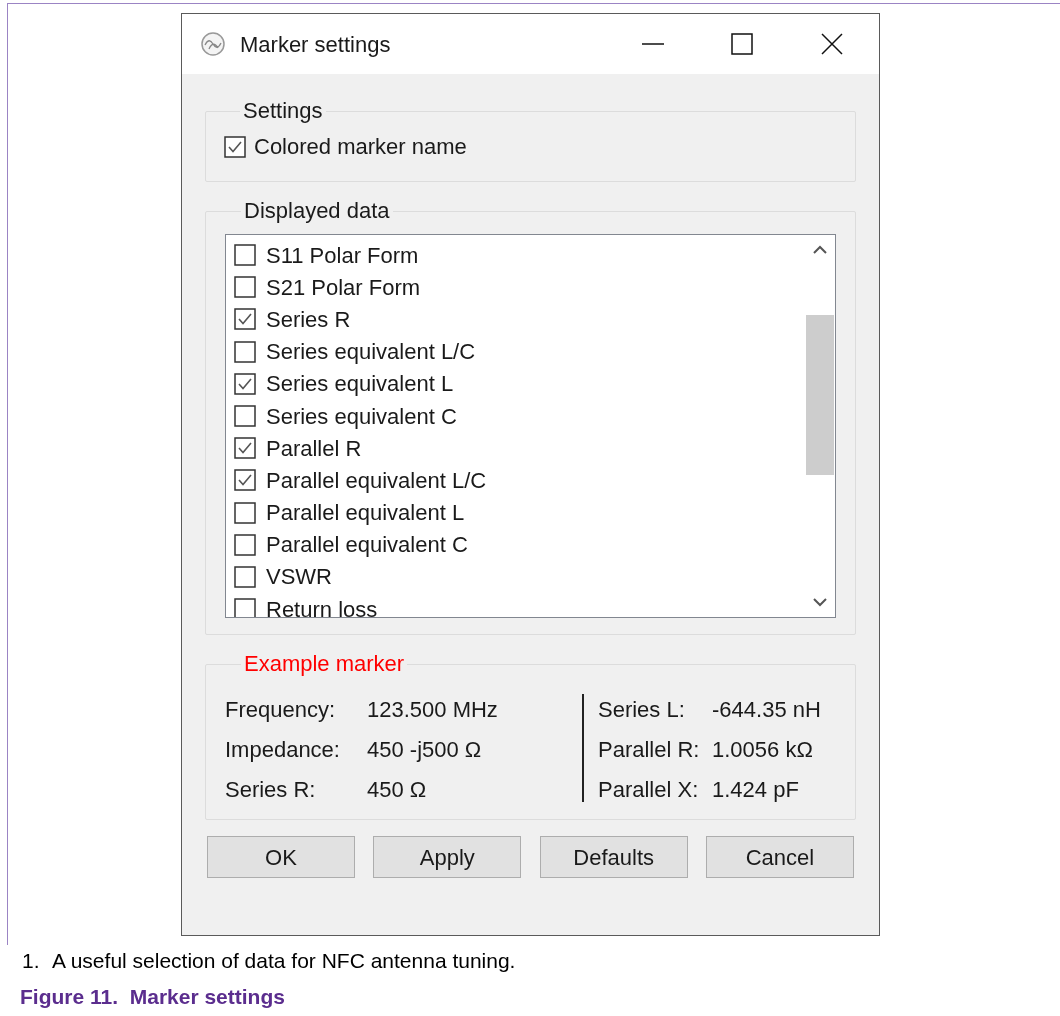 The width and height of the screenshot is (1060, 1016). Describe the element at coordinates (755, 789) in the screenshot. I see `field-value: 1.424 pF` at that location.